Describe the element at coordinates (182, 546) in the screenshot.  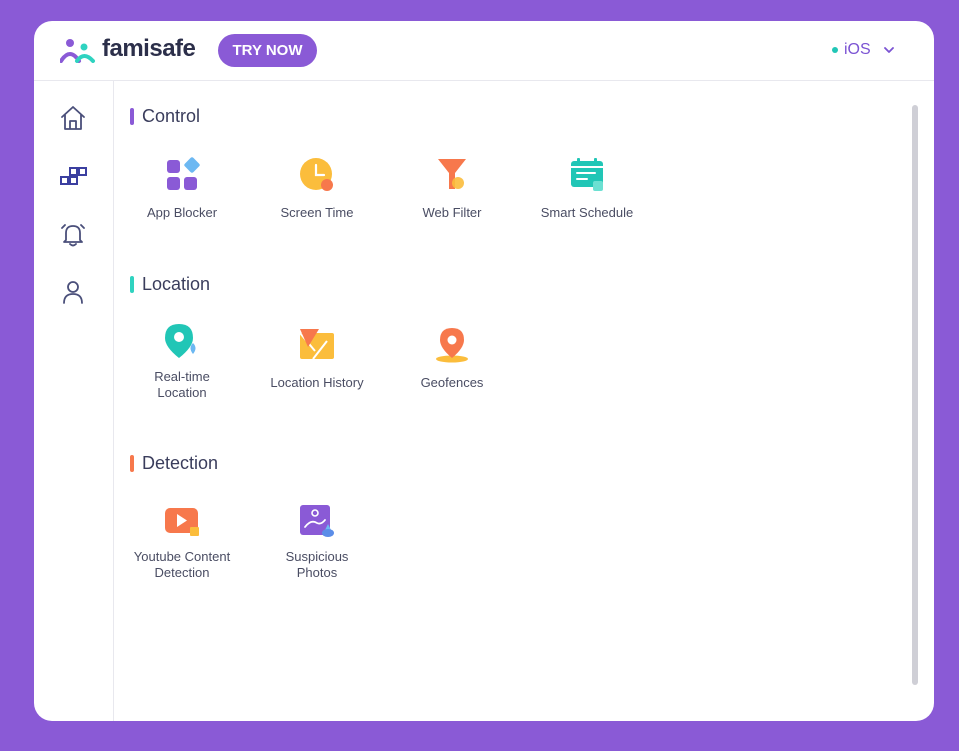
I see `feature-youtube-detection: Youtube Content Detection` at that location.